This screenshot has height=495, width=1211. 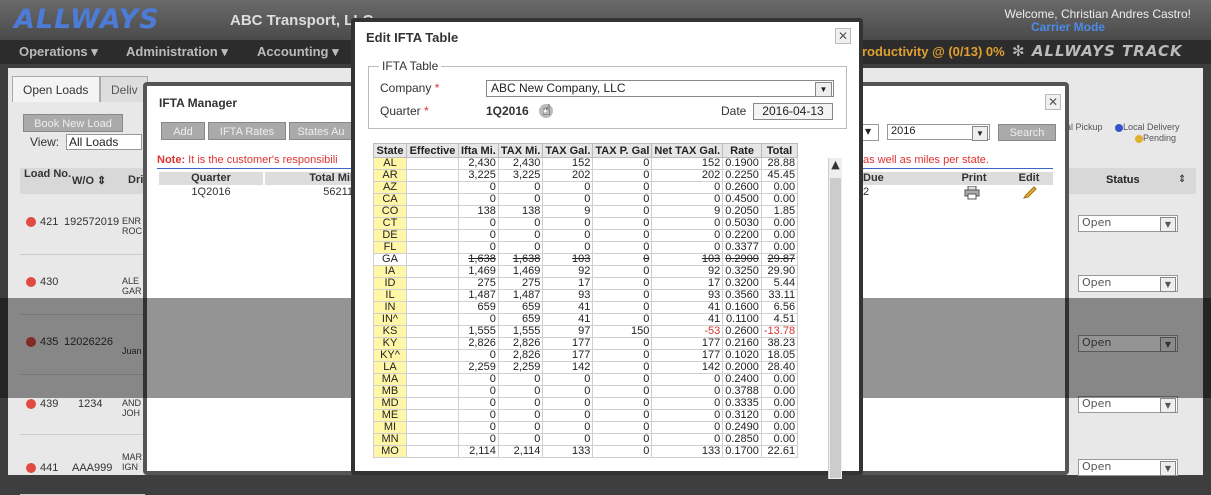 I want to click on cell-tax-gal: 92, so click(x=568, y=271).